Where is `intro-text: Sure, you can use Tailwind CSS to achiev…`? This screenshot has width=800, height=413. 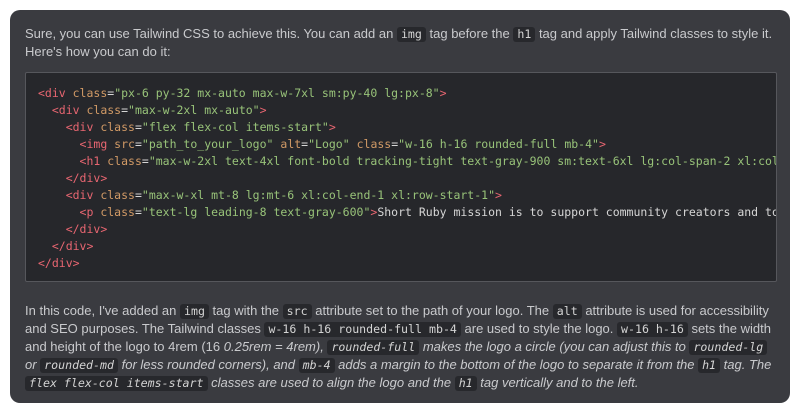 intro-text: Sure, you can use Tailwind CSS to achiev… is located at coordinates (211, 33).